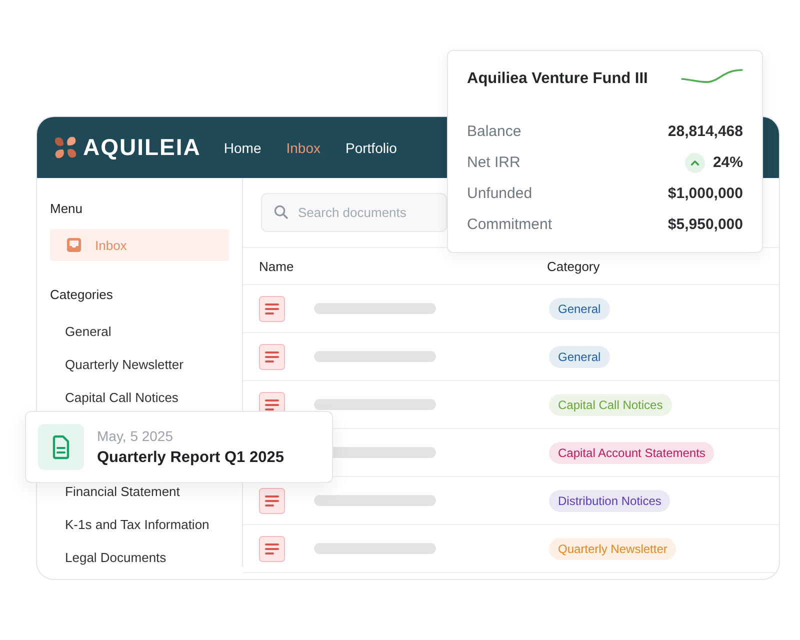 The height and width of the screenshot is (640, 800). What do you see at coordinates (114, 397) in the screenshot?
I see `category-item: Capital Call Notices` at bounding box center [114, 397].